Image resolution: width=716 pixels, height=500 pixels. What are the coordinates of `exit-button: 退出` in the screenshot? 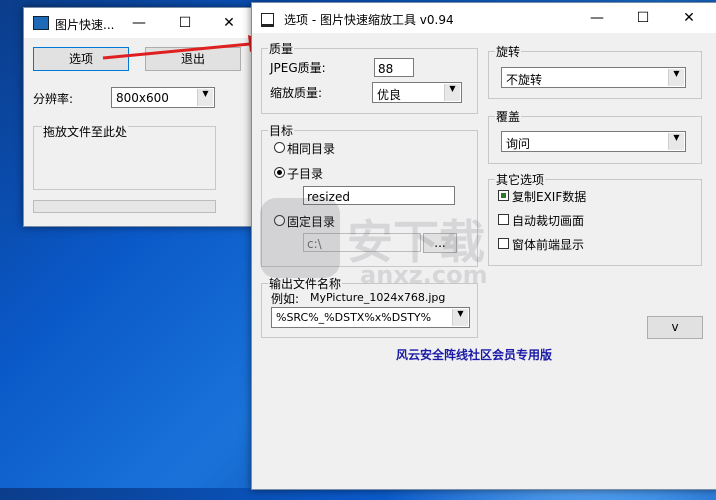 It's located at (193, 59).